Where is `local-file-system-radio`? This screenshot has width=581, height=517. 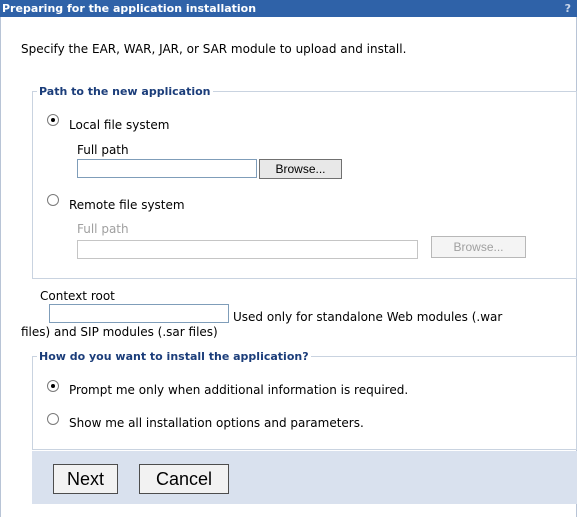
local-file-system-radio is located at coordinates (53, 120).